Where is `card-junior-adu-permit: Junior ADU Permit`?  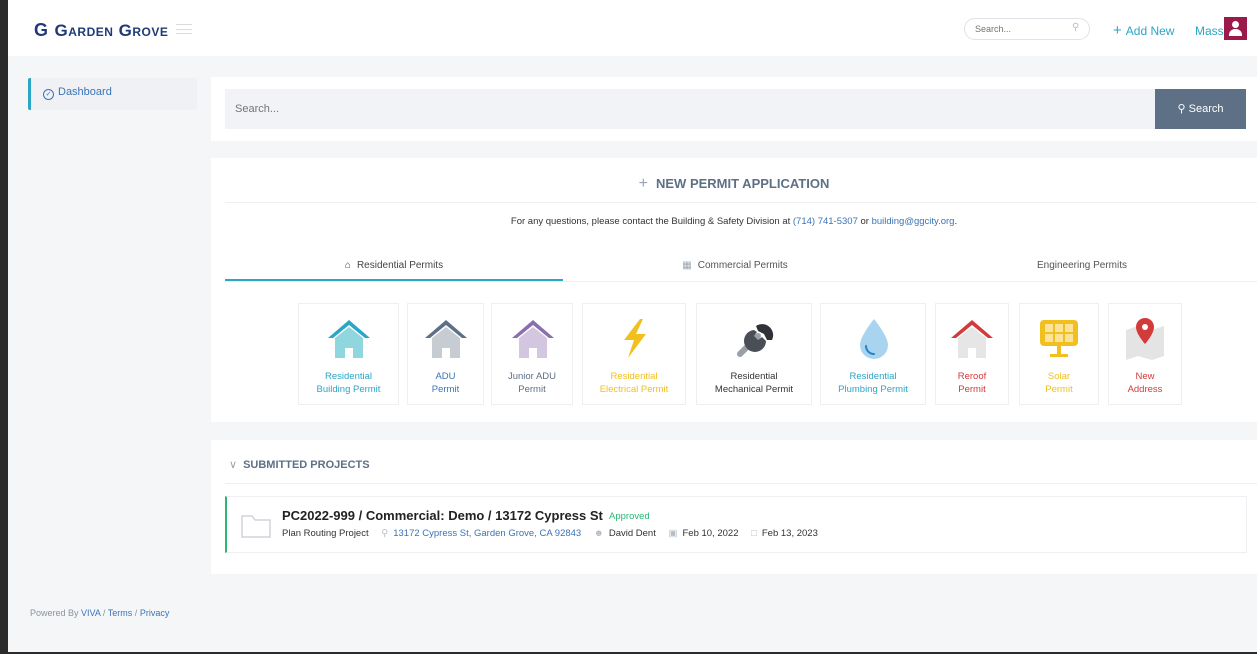 card-junior-adu-permit: Junior ADU Permit is located at coordinates (532, 354).